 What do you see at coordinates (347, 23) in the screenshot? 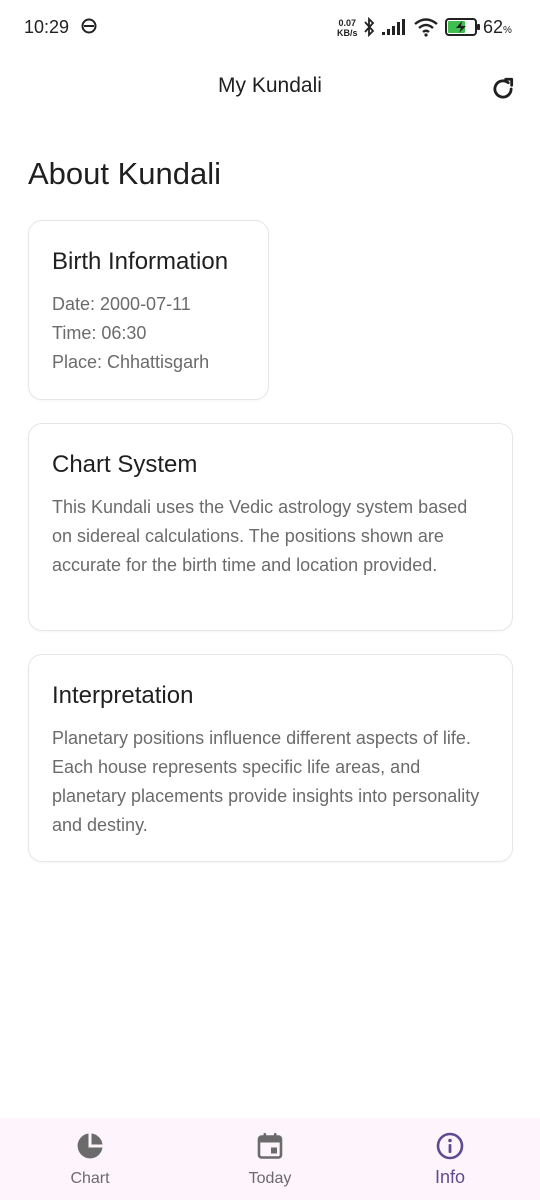
I see `network-speed-value: 0.07` at bounding box center [347, 23].